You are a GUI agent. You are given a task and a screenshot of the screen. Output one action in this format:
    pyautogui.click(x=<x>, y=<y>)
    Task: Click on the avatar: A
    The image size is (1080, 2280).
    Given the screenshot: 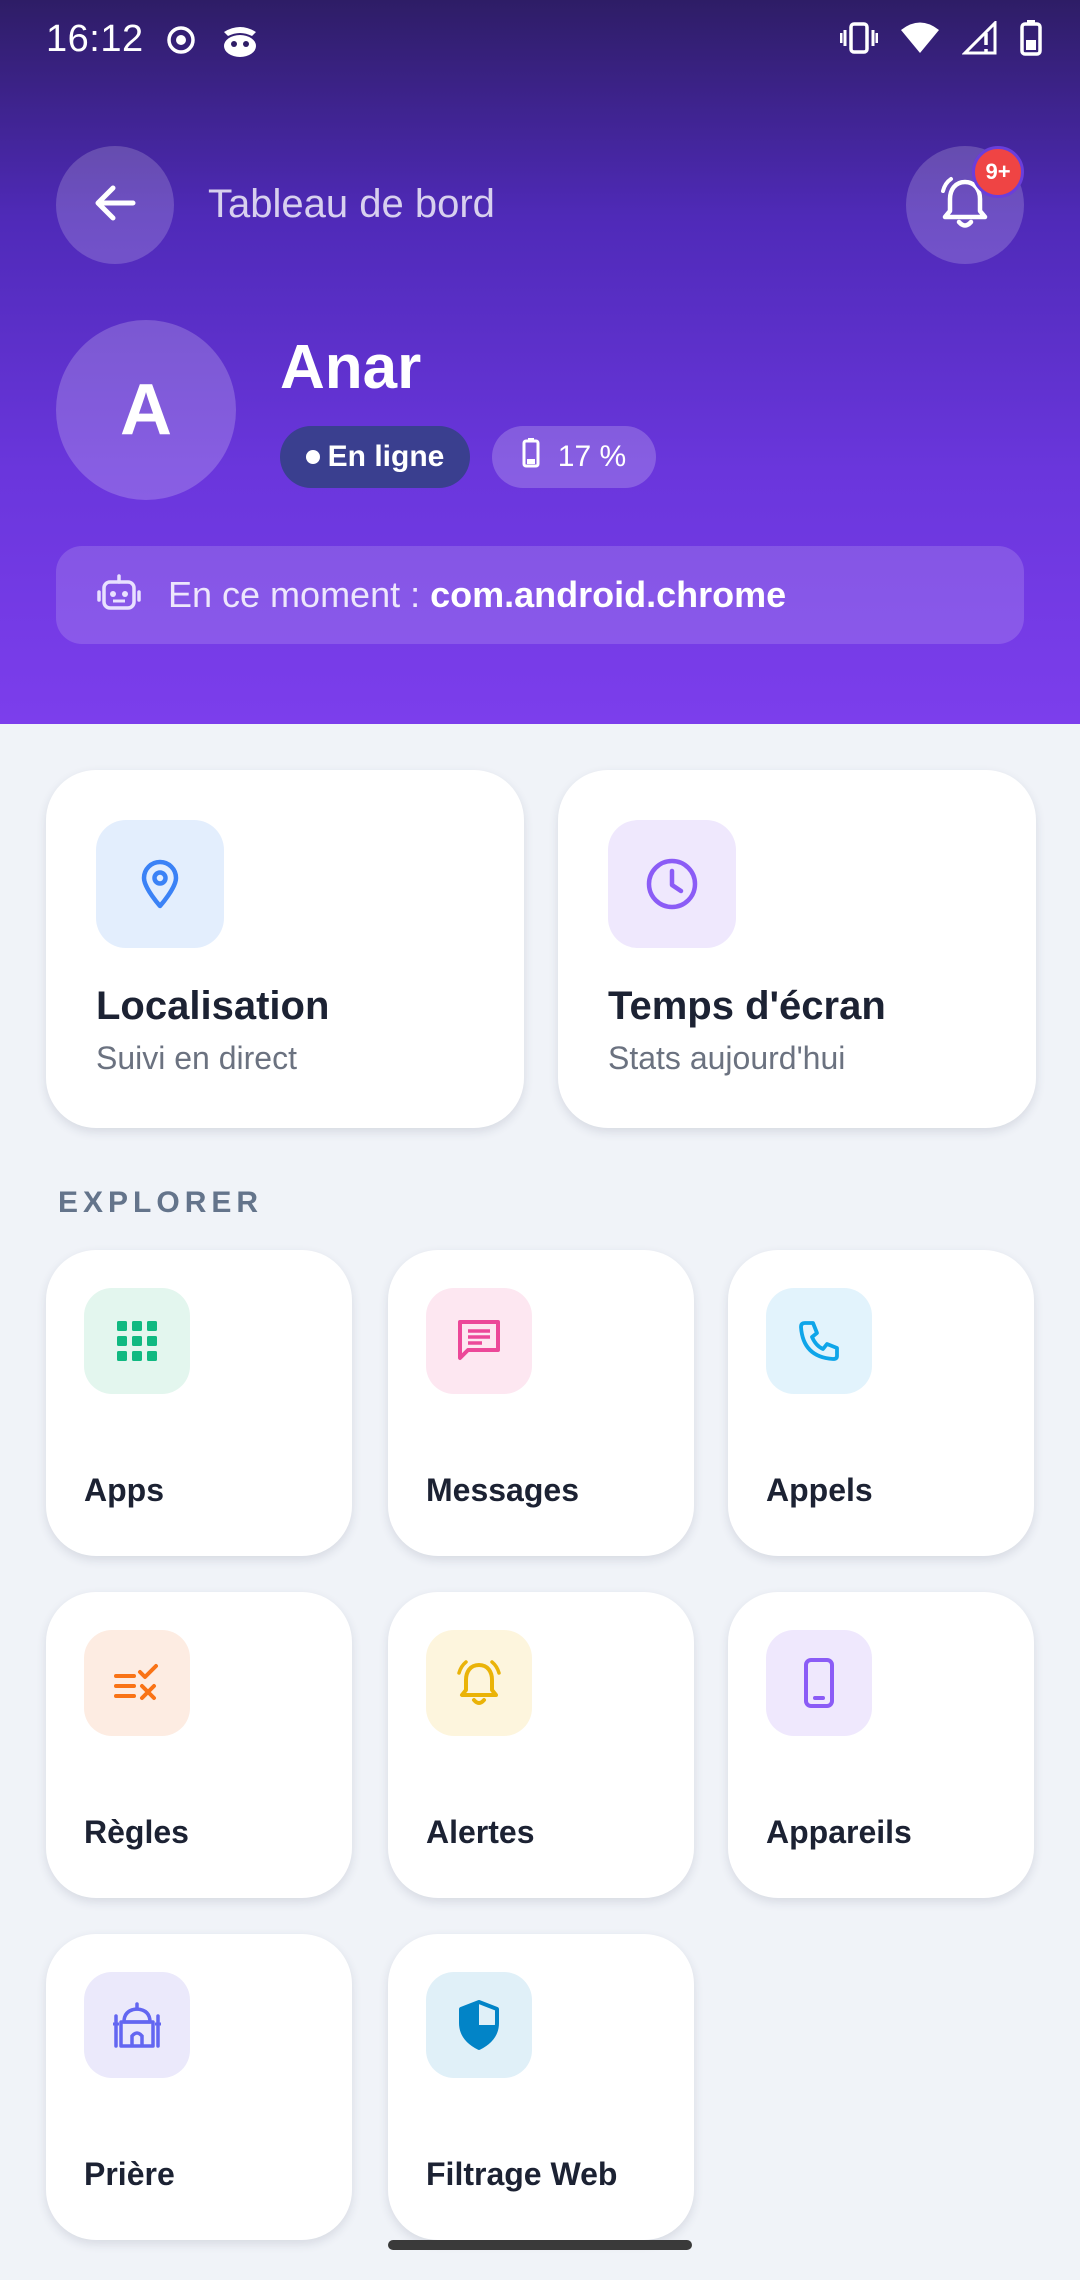 What is the action you would take?
    pyautogui.click(x=146, y=410)
    